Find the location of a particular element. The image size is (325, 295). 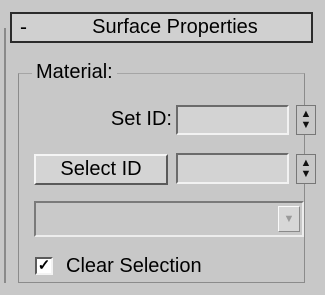

chevron-down-icon: ▼ is located at coordinates (289, 219).